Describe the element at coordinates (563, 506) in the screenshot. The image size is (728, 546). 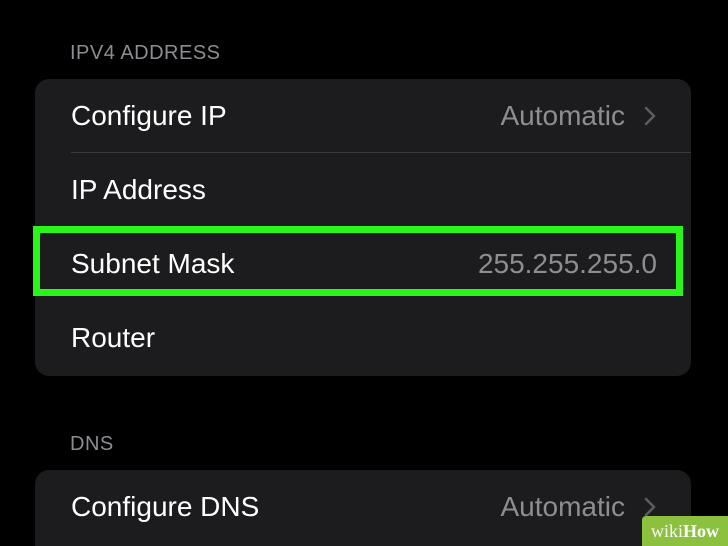
I see `configure-dns-value: Automatic` at that location.